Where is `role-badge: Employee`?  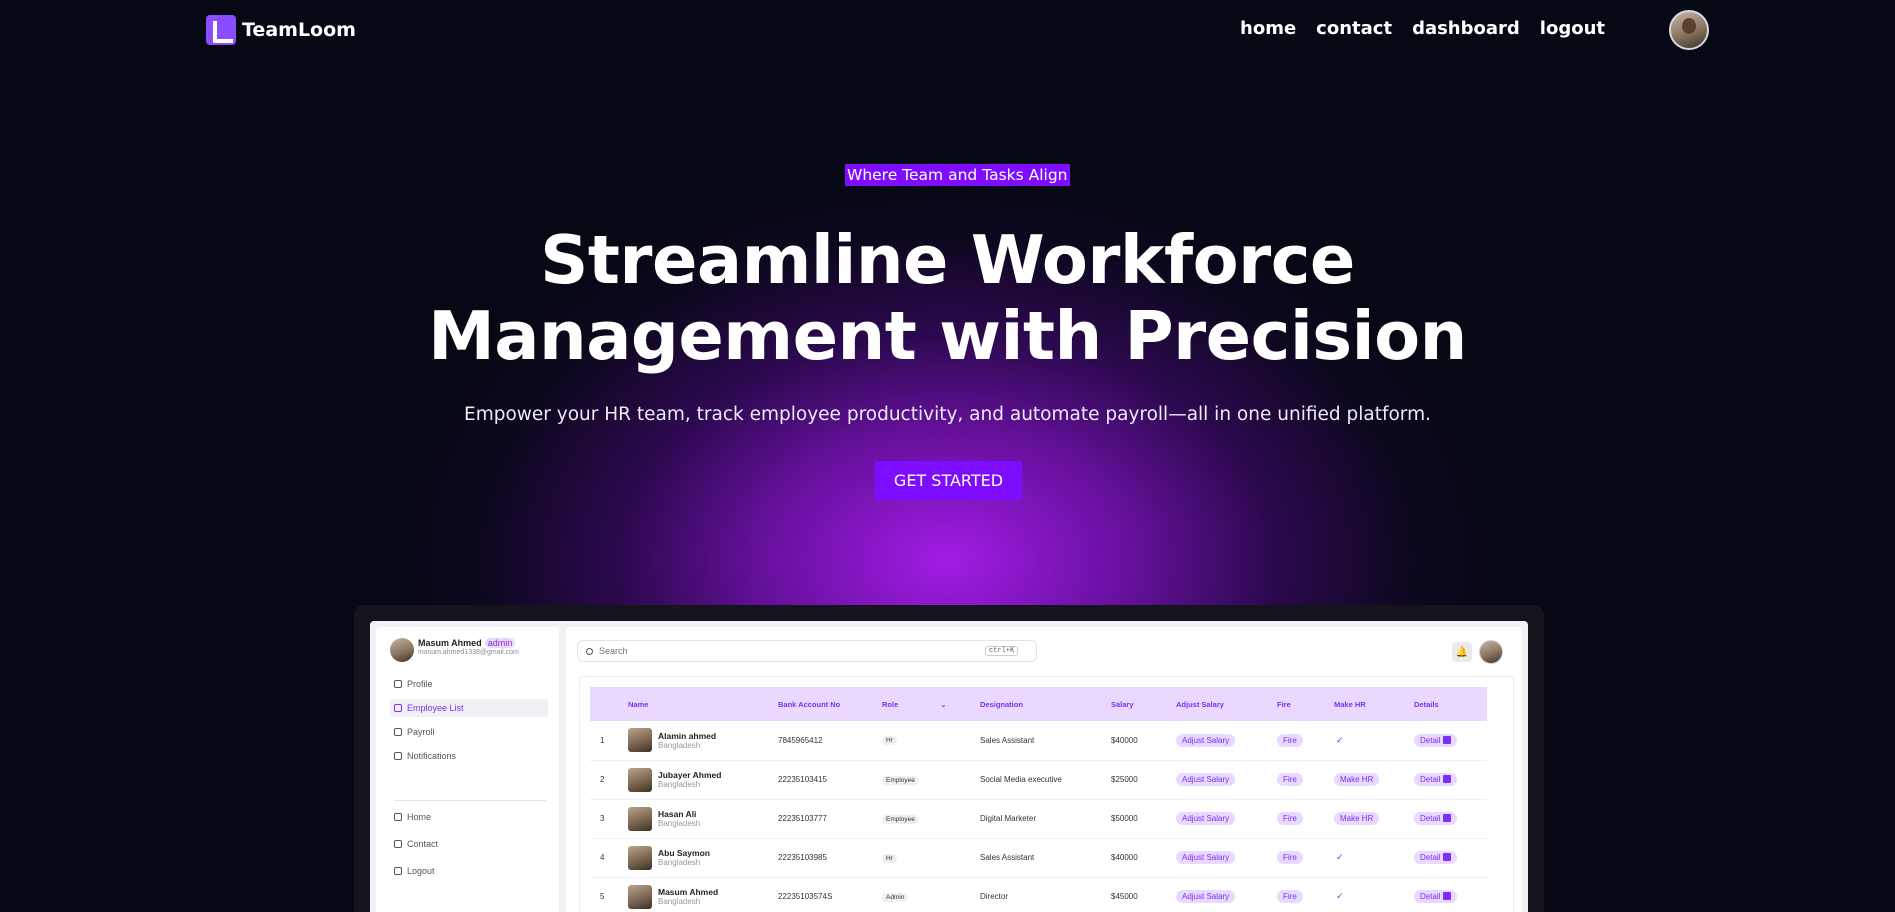
role-badge: Employee is located at coordinates (900, 819).